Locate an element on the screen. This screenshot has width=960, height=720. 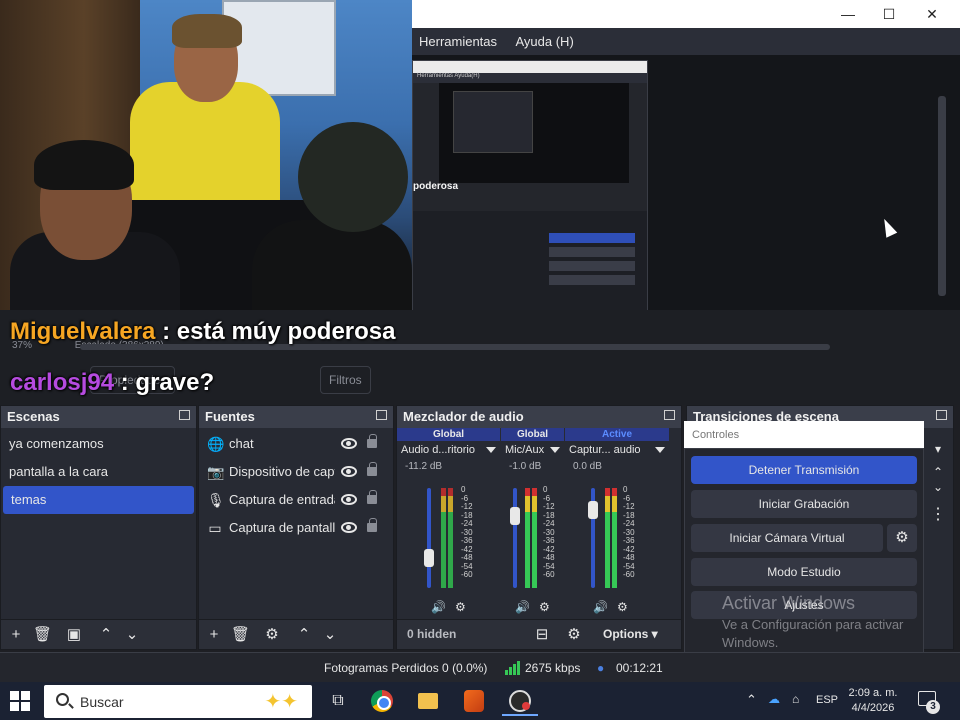
remove-scene-icon: 🗑 is located at coordinates (42, 635).